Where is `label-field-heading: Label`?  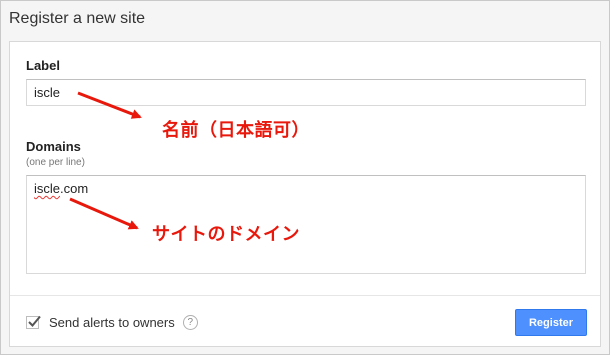
label-field-heading: Label is located at coordinates (43, 65).